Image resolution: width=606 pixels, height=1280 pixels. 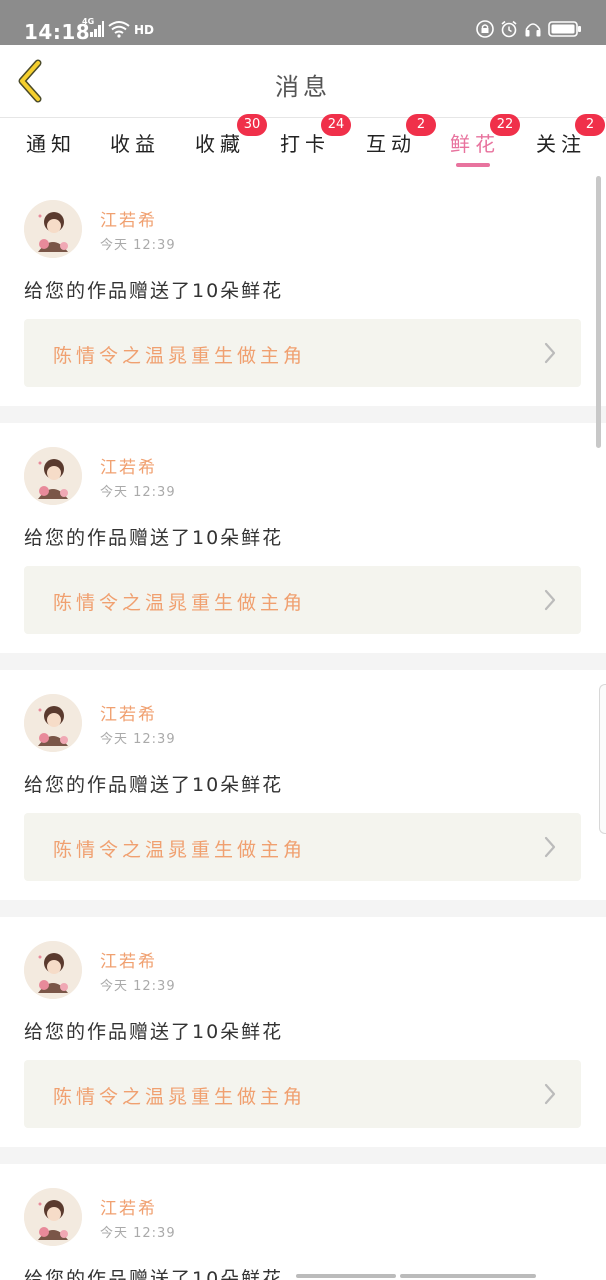 I want to click on battery-icon, so click(x=565, y=29).